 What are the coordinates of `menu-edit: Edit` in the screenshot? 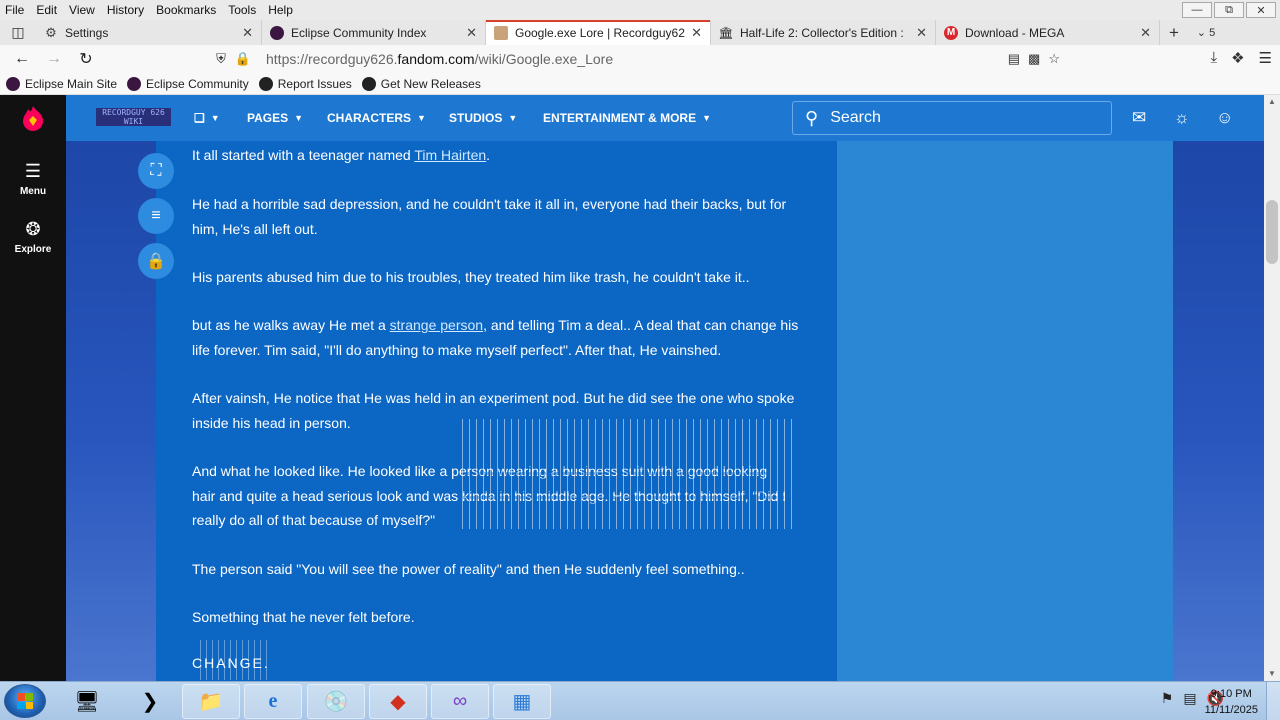 It's located at (46, 10).